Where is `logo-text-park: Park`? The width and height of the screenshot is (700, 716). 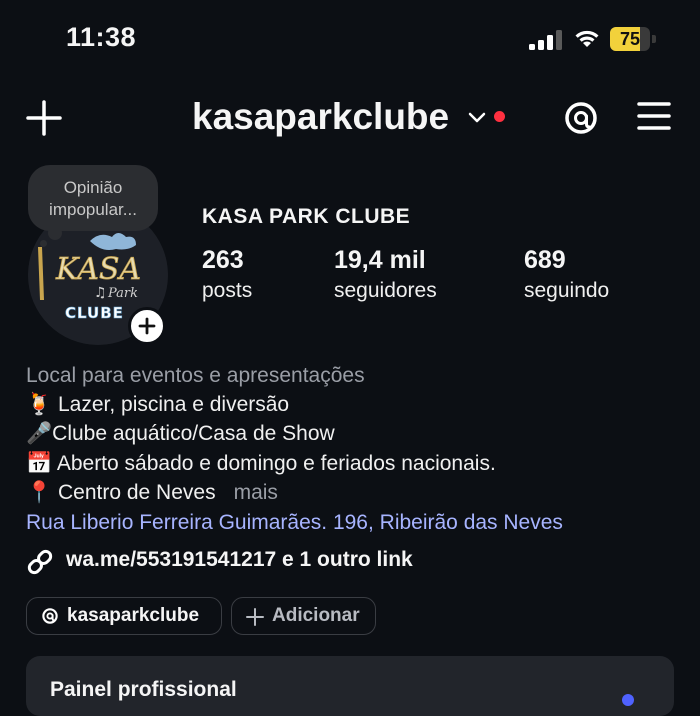
logo-text-park: Park is located at coordinates (122, 293).